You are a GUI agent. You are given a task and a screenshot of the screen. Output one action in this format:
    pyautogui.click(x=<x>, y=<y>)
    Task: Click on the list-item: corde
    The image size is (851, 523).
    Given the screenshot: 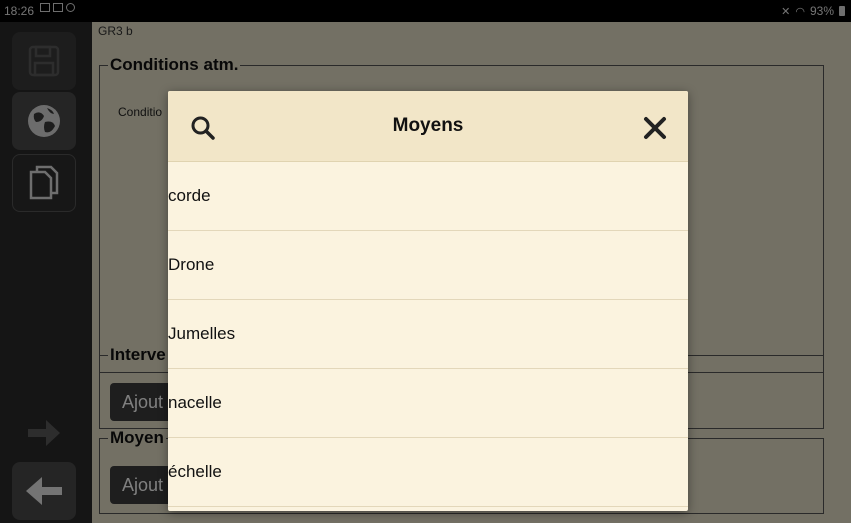 What is the action you would take?
    pyautogui.click(x=428, y=196)
    